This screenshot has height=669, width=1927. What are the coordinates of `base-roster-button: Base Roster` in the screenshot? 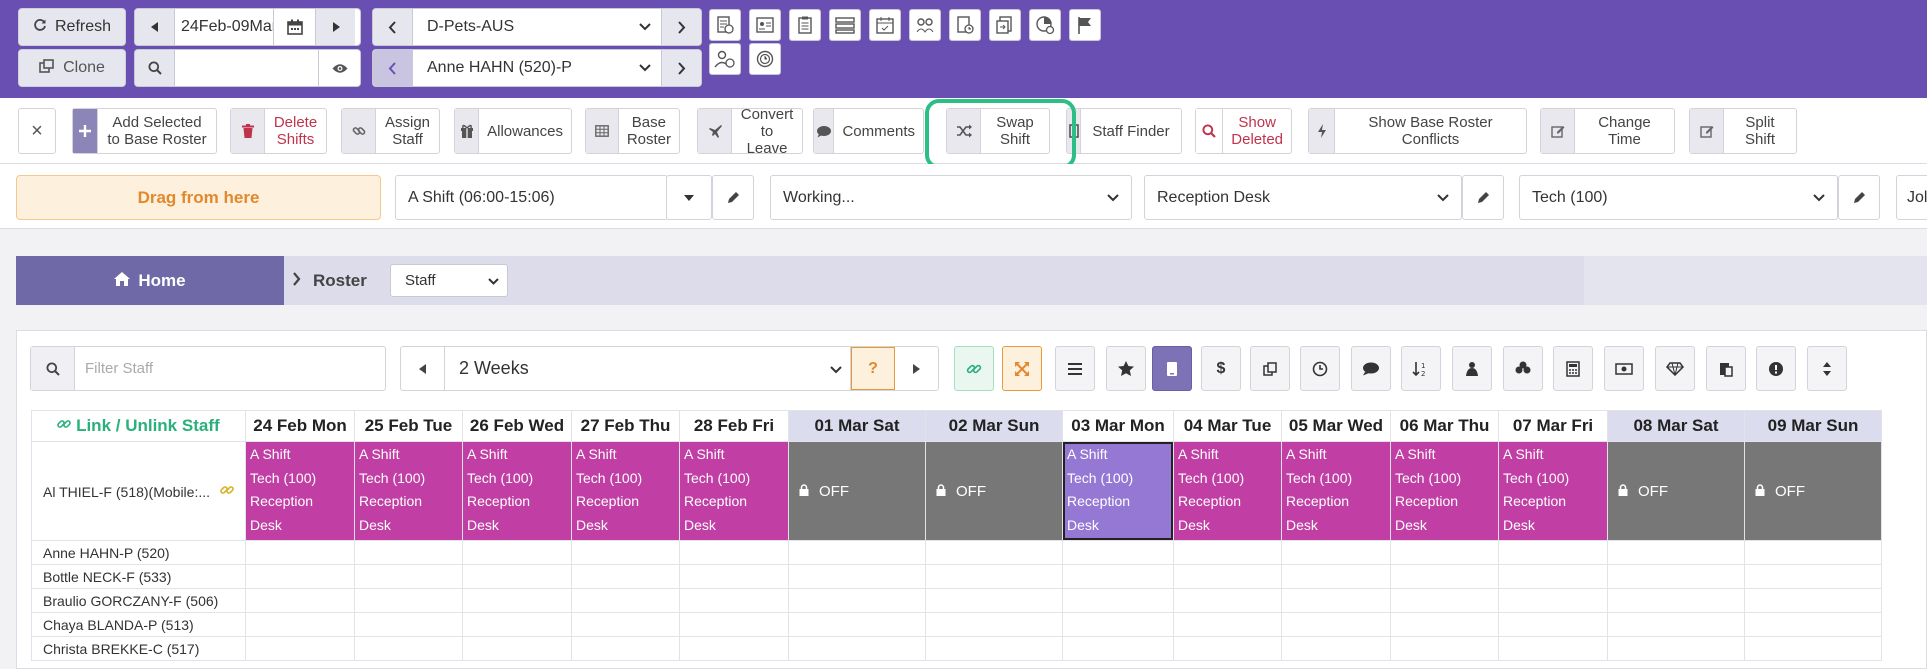 It's located at (632, 131).